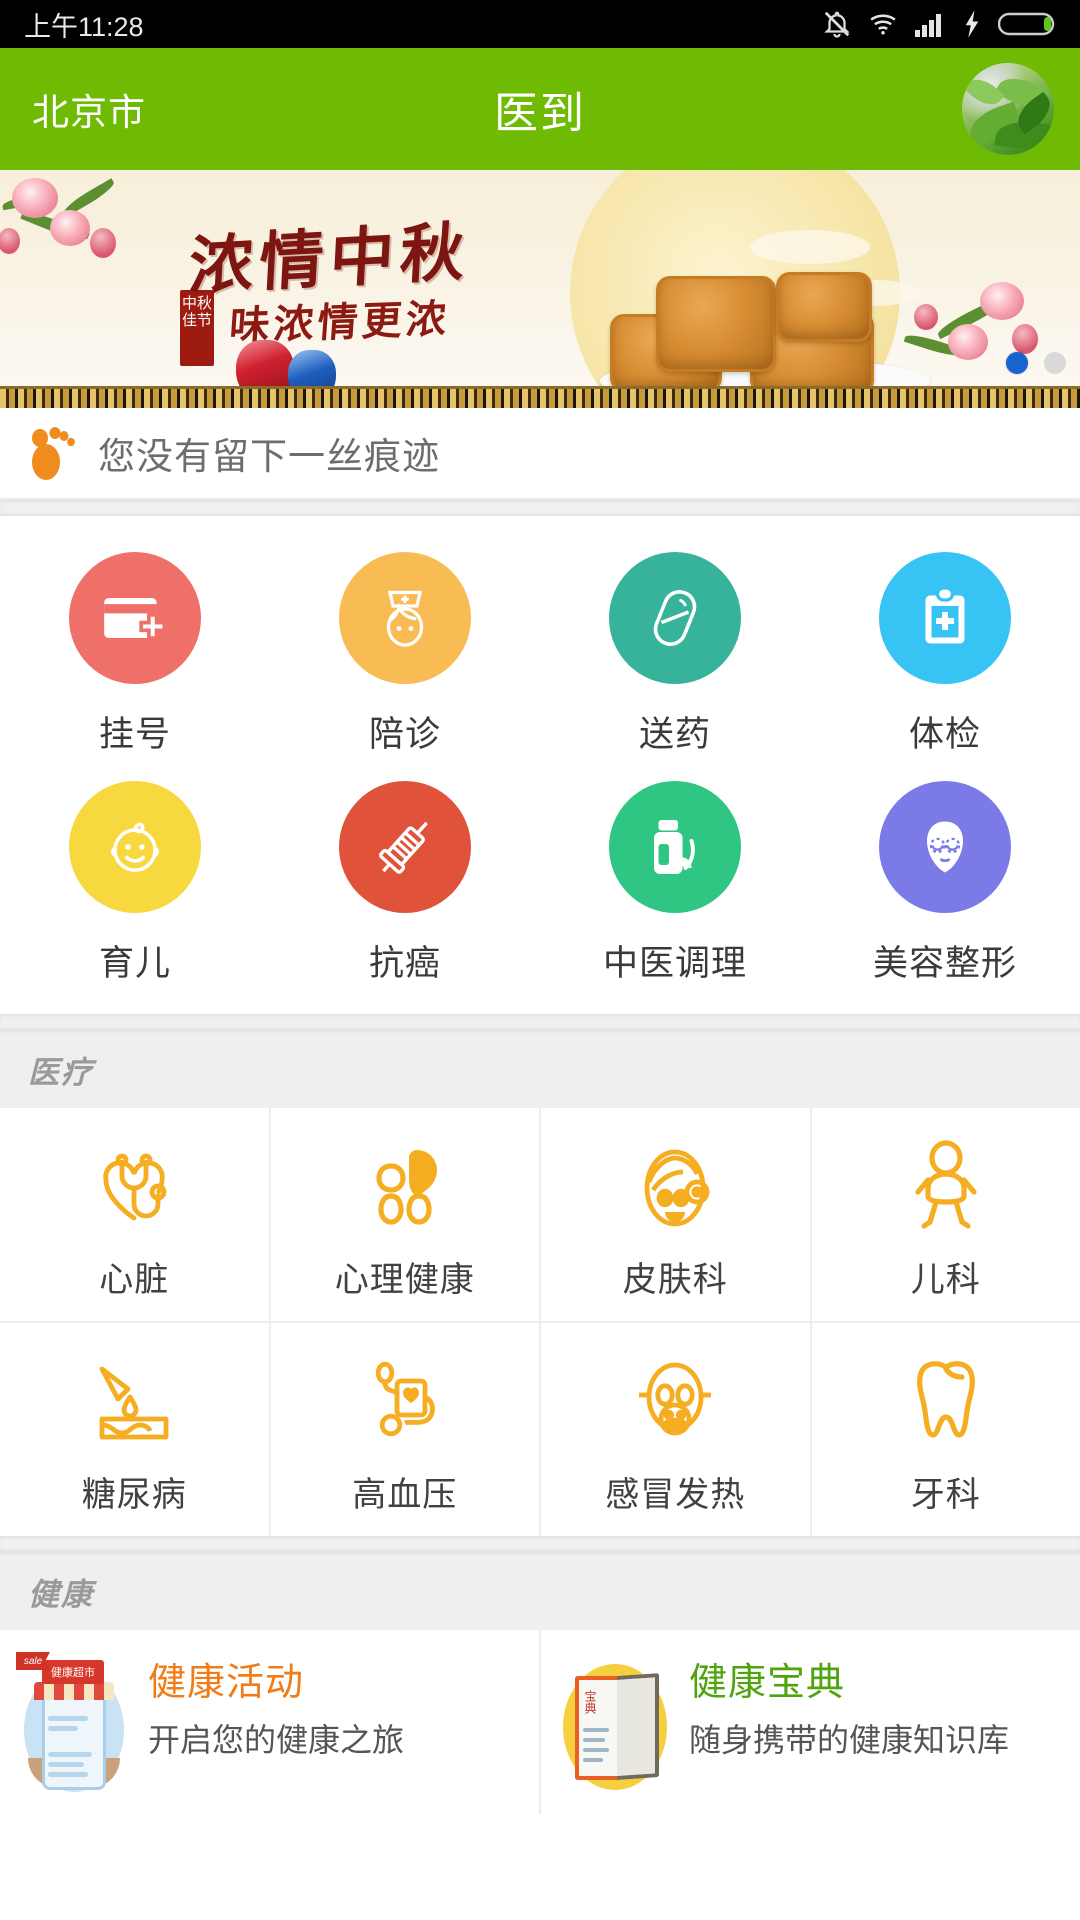 This screenshot has width=1080, height=1920. I want to click on status-bar: 上午11:28, so click(540, 24).